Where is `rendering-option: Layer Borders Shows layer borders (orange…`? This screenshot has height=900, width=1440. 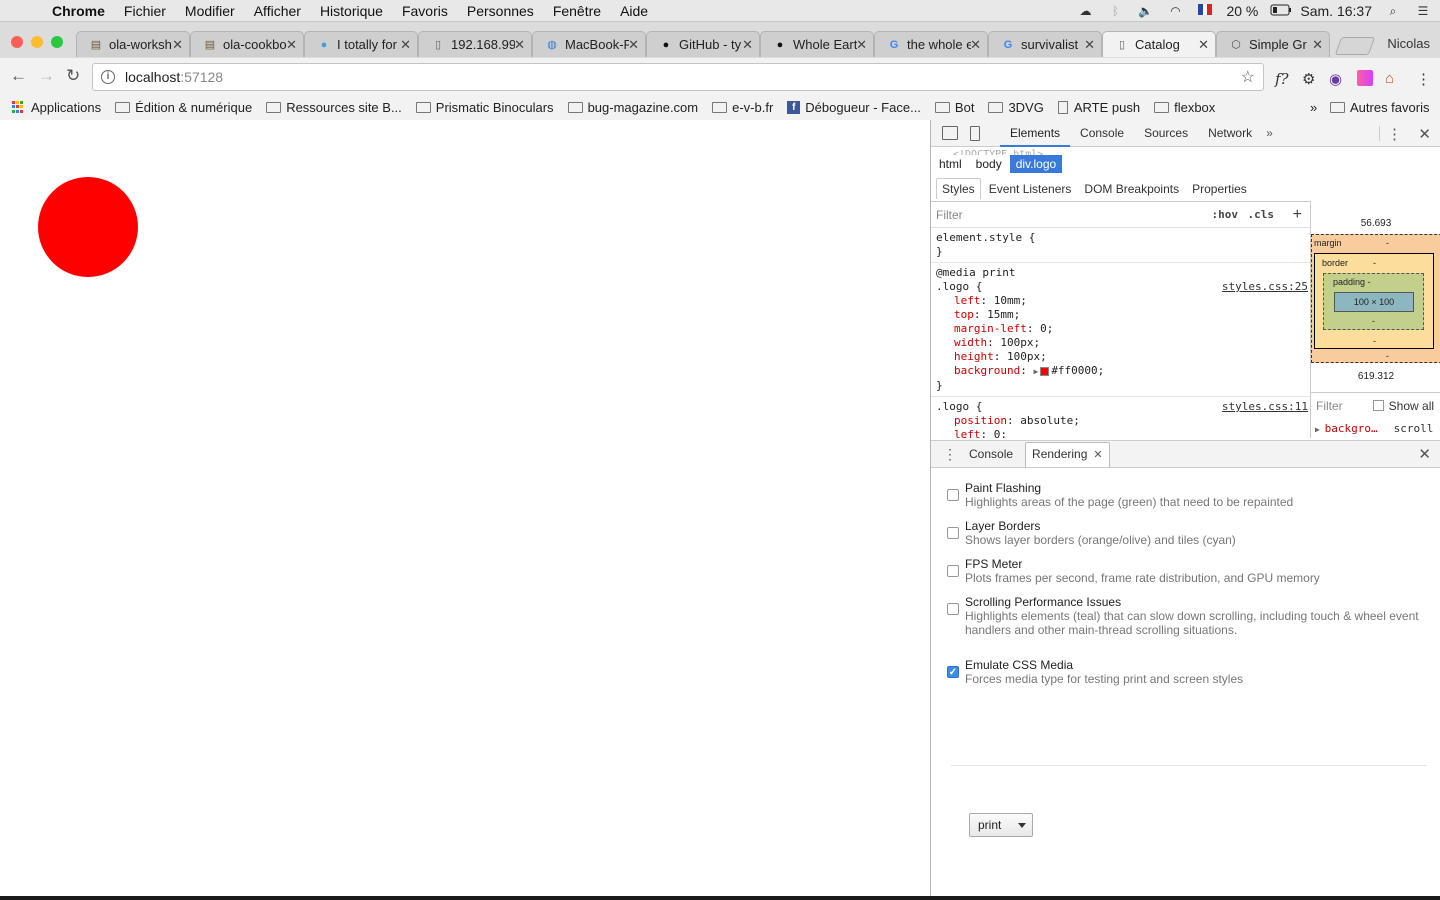 rendering-option: Layer Borders Shows layer borders (orange… is located at coordinates (1188, 533).